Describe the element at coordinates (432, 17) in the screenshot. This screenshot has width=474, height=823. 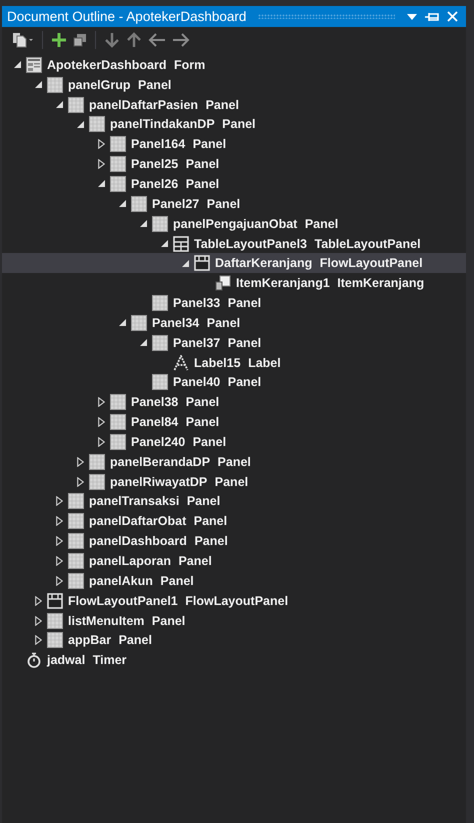
I see `pin-icon` at that location.